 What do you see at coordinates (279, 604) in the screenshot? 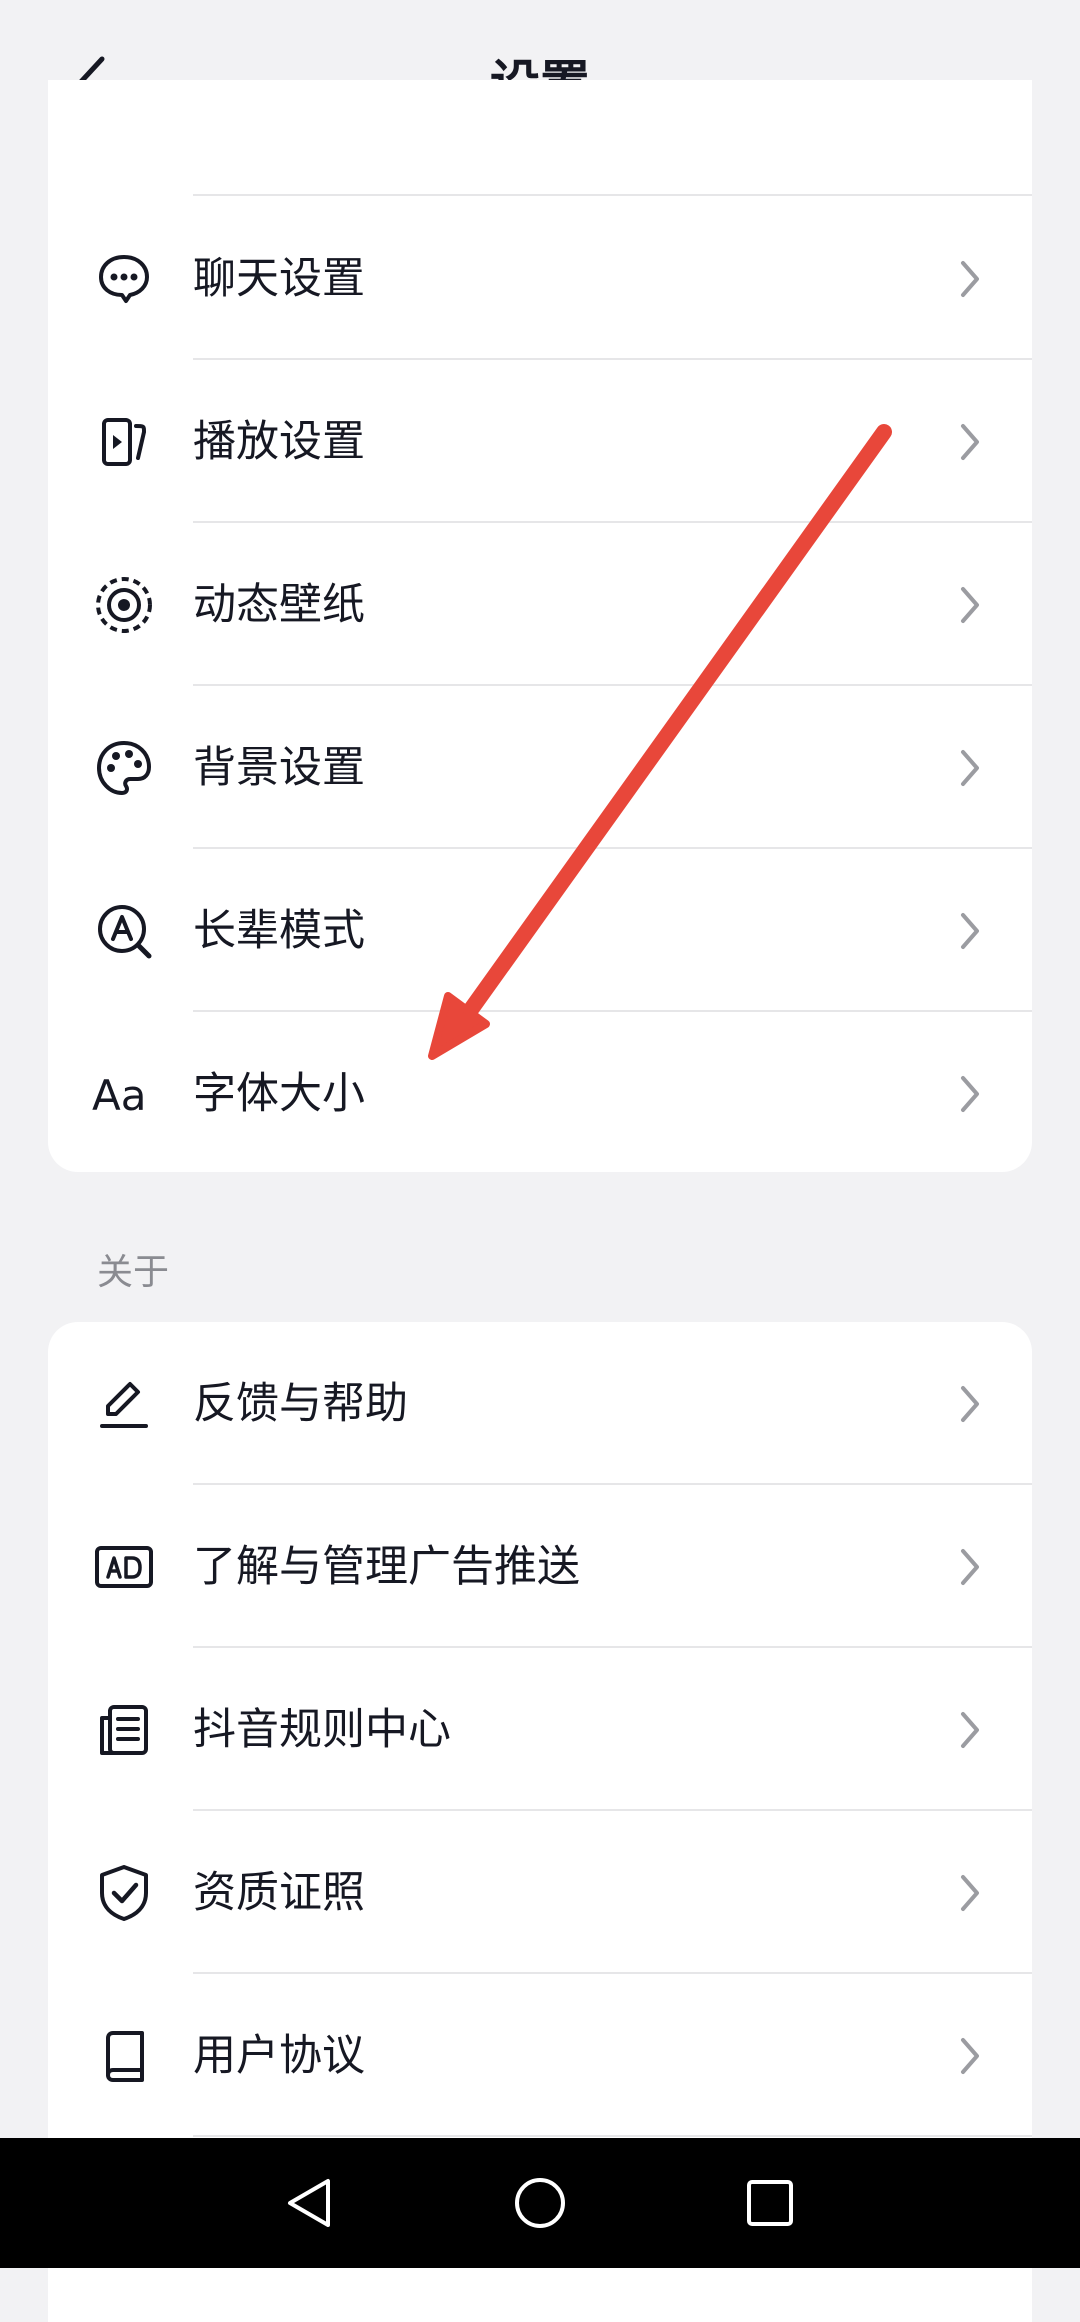
I see `settings-item-label: 动态壁纸` at bounding box center [279, 604].